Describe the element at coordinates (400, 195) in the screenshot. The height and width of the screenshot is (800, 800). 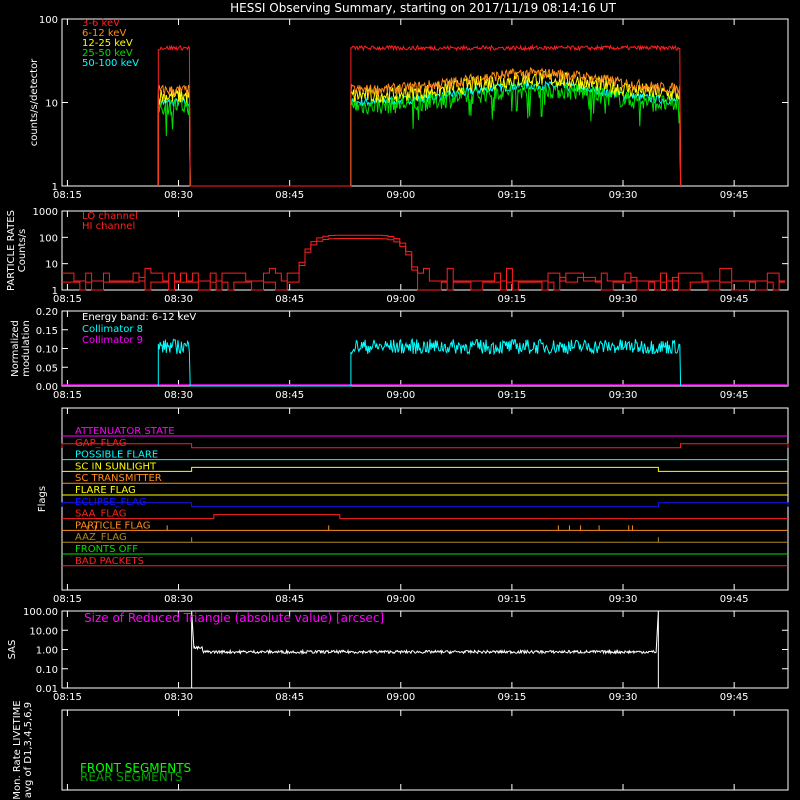
I see `rates-xtick-label: 09:00` at that location.